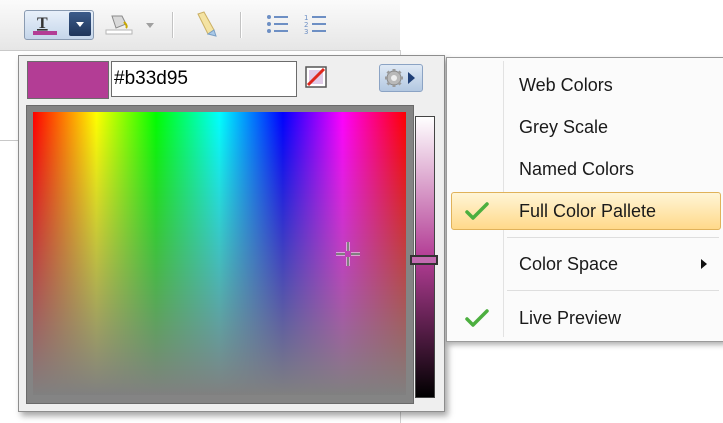 The width and height of the screenshot is (723, 423). I want to click on menu-item-grey-scale: Grey Scale, so click(586, 127).